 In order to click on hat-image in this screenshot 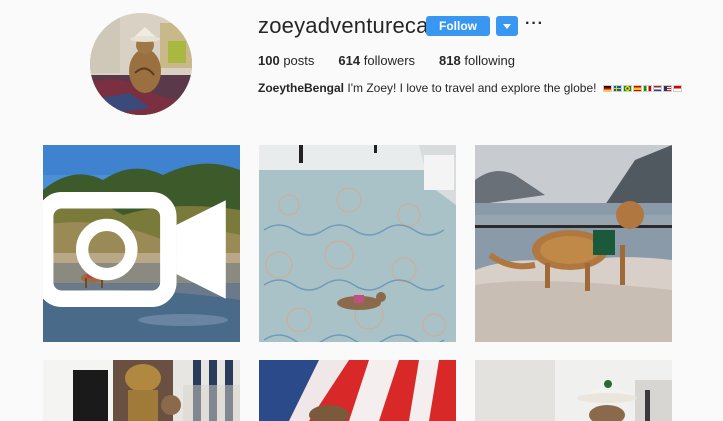, I will do `click(573, 390)`.